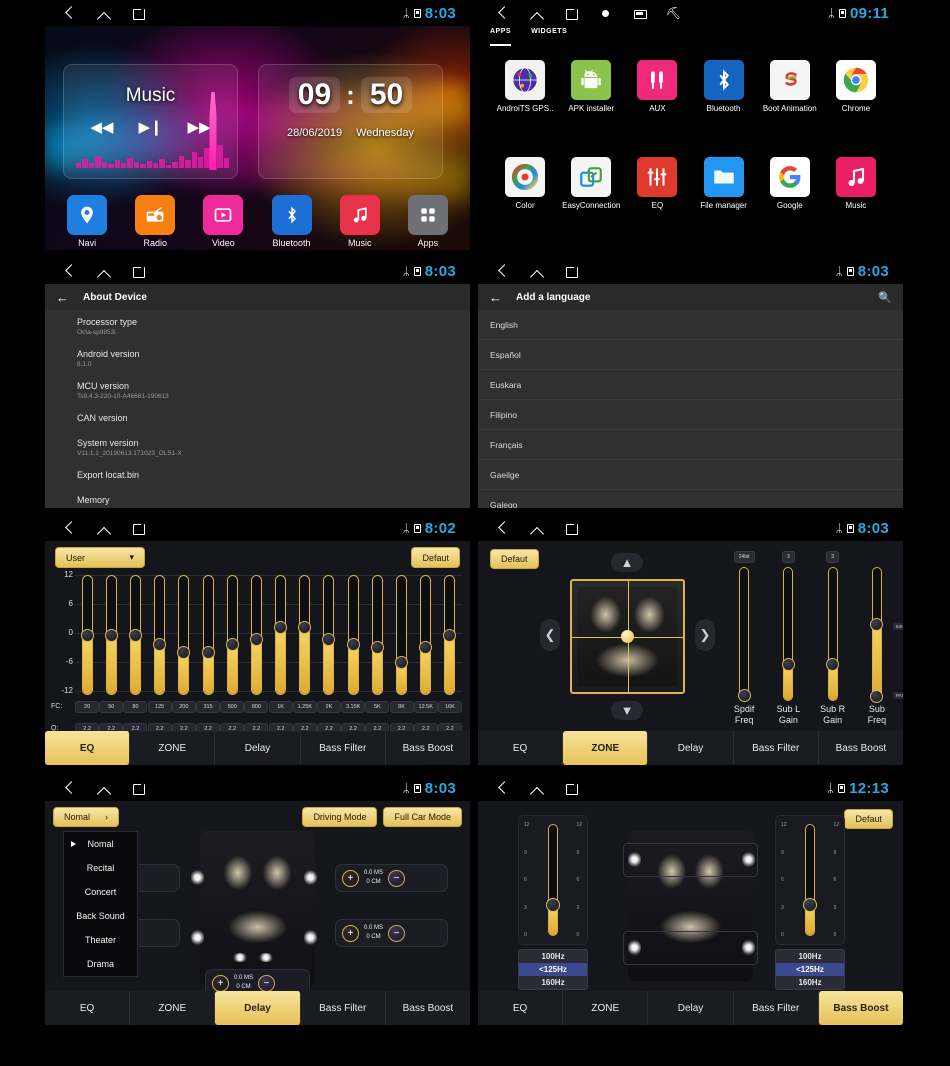 The image size is (950, 1066). I want to click on dropdown-item-recital: Recital, so click(100, 868).